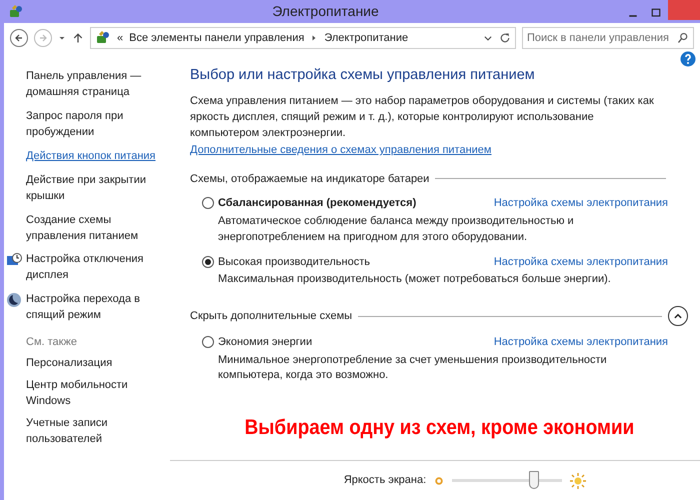 Image resolution: width=700 pixels, height=500 pixels. Describe the element at coordinates (14, 300) in the screenshot. I see `moon-icon` at that location.